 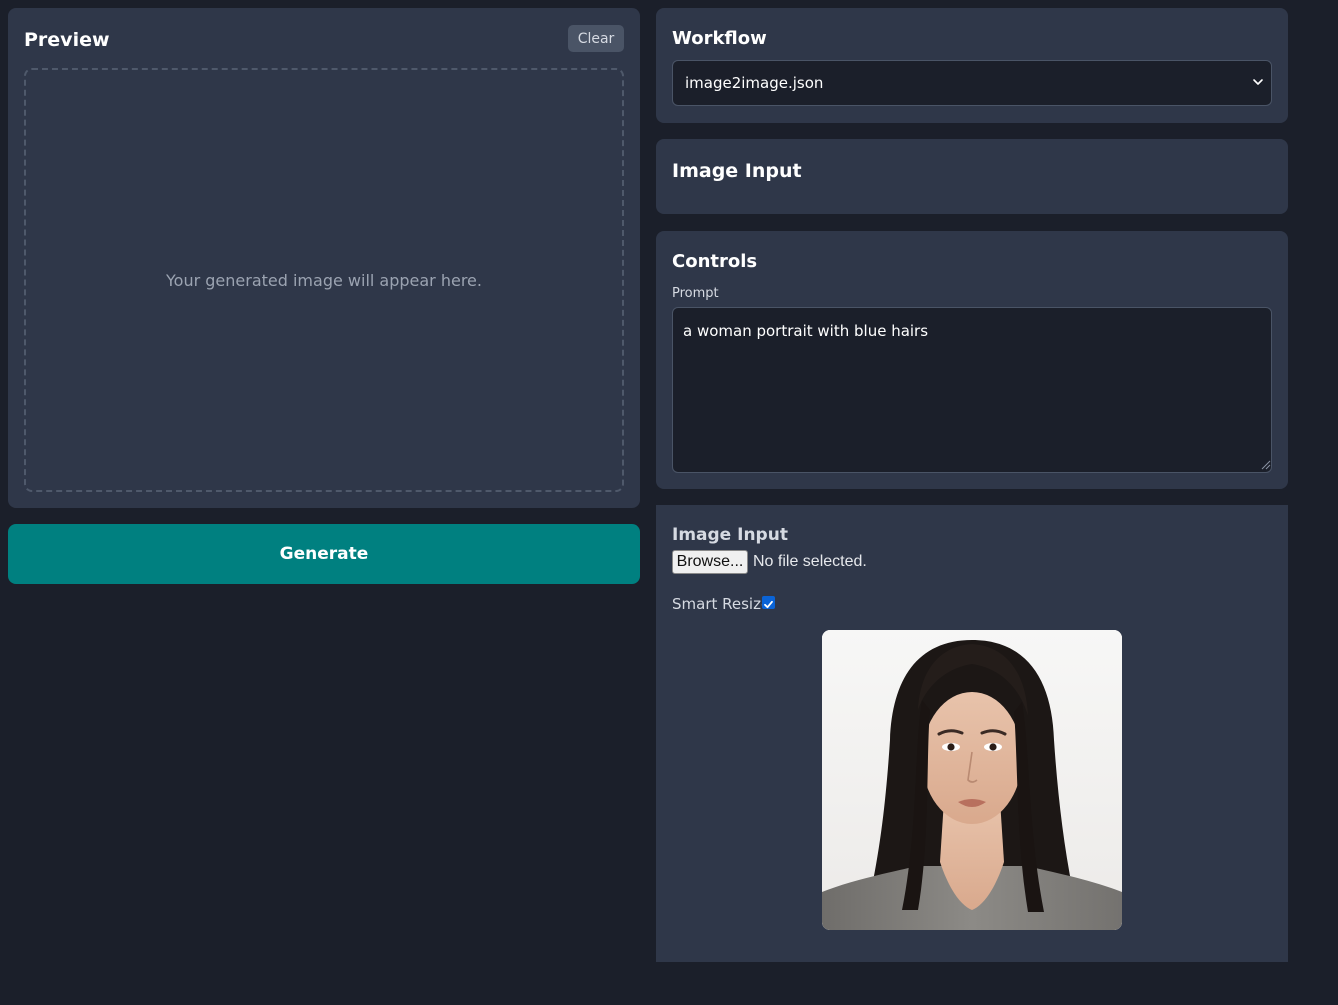 I want to click on smart-resize-checkbox, so click(x=768, y=602).